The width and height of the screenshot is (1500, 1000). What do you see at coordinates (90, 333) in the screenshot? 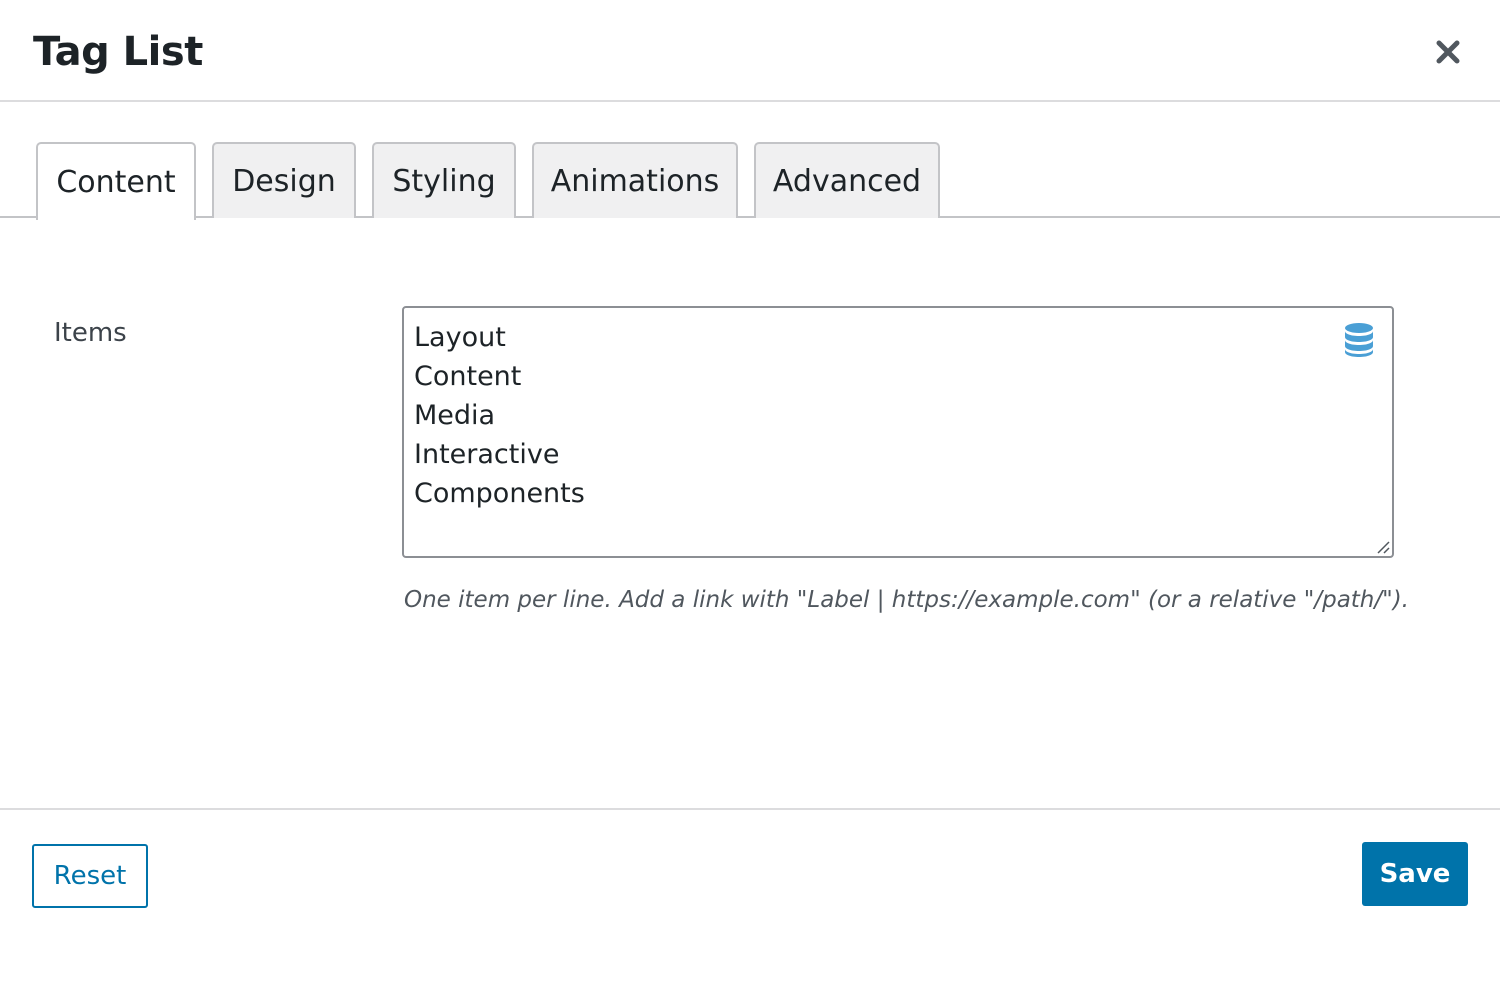
I see `items-label: Items` at bounding box center [90, 333].